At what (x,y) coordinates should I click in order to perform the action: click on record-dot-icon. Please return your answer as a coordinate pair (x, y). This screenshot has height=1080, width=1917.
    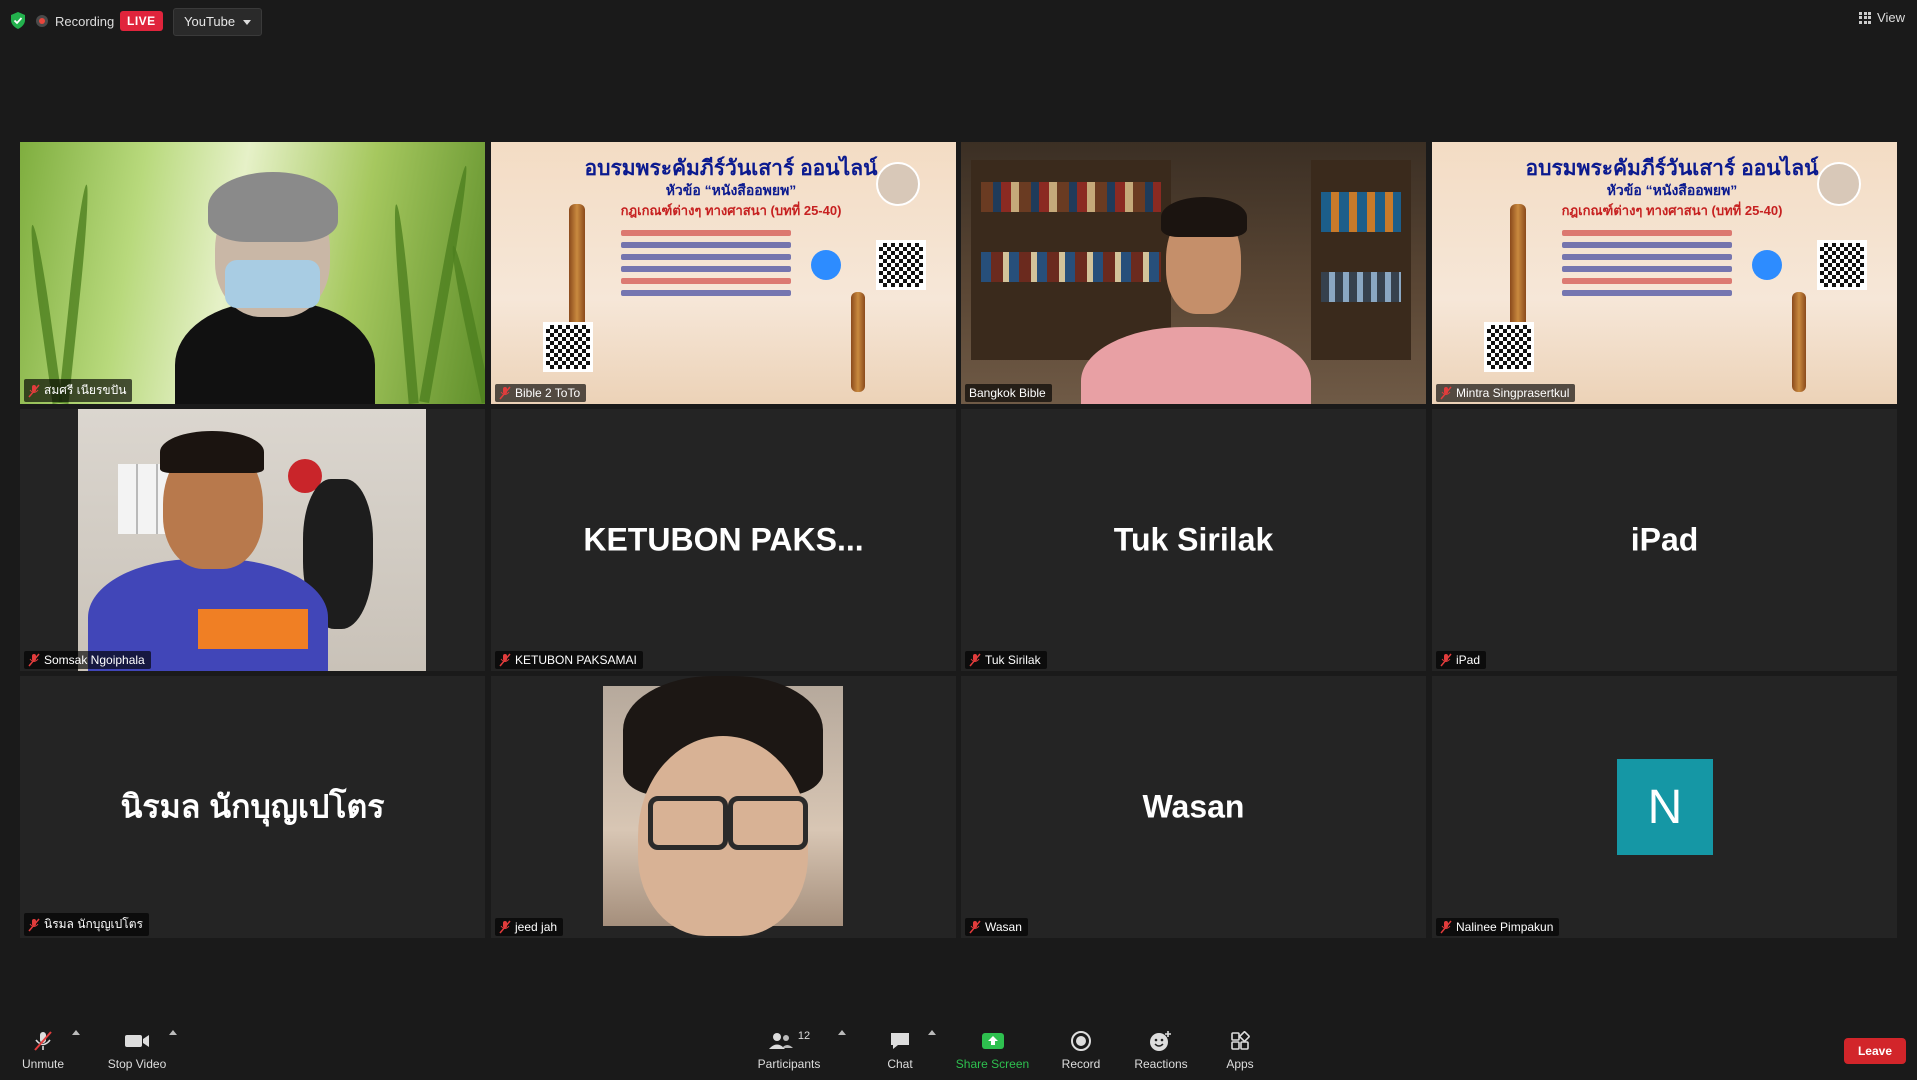
    Looking at the image, I should click on (42, 21).